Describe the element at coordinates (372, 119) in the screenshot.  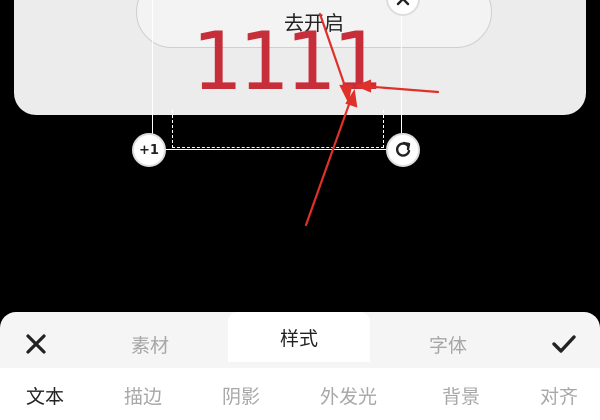
I see `annotation-arrows` at that location.